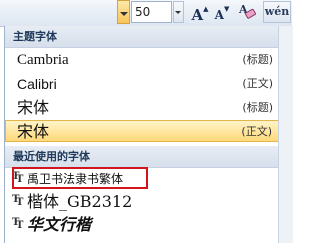 The width and height of the screenshot is (320, 243). I want to click on panel-scrollbar, so click(285, 134).